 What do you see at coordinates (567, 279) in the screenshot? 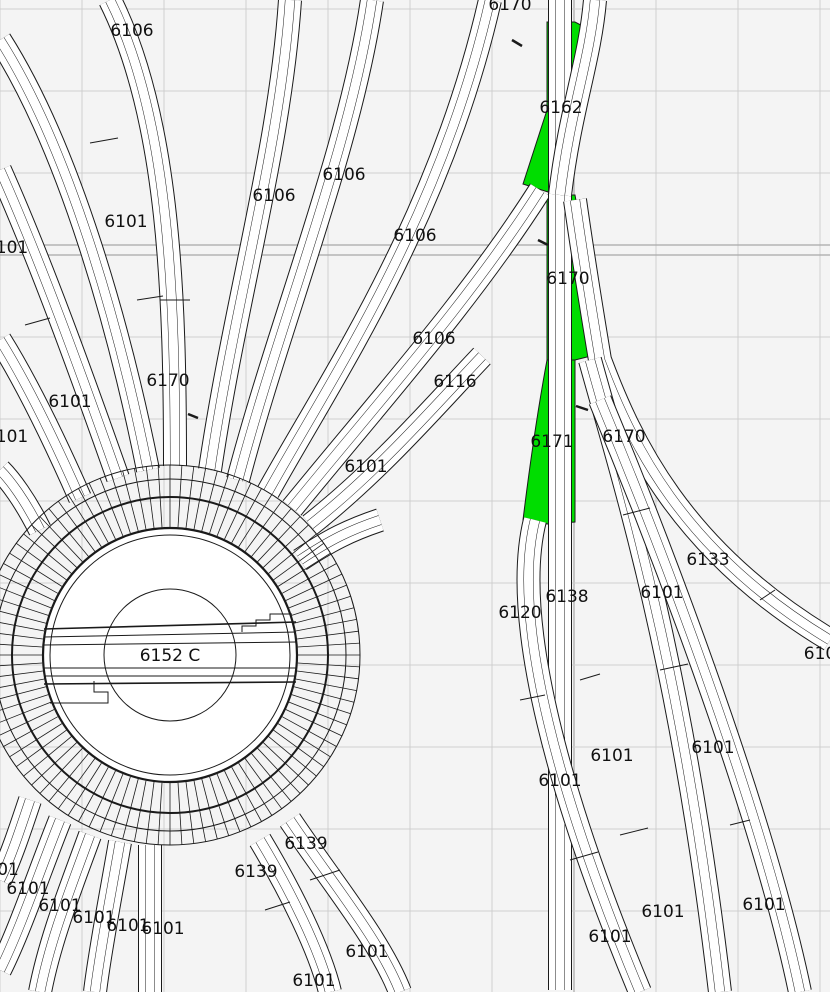
I see `track-label-l9: 6170` at bounding box center [567, 279].